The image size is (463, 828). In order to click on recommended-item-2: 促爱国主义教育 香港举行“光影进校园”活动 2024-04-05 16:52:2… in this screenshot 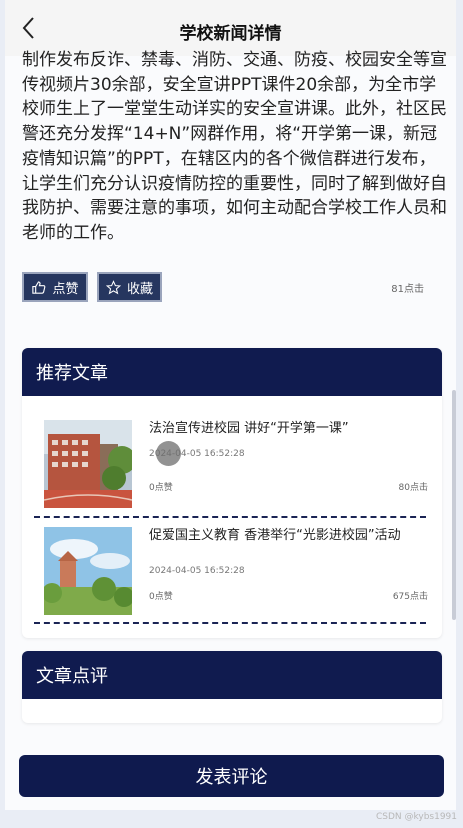, I will do `click(236, 577)`.